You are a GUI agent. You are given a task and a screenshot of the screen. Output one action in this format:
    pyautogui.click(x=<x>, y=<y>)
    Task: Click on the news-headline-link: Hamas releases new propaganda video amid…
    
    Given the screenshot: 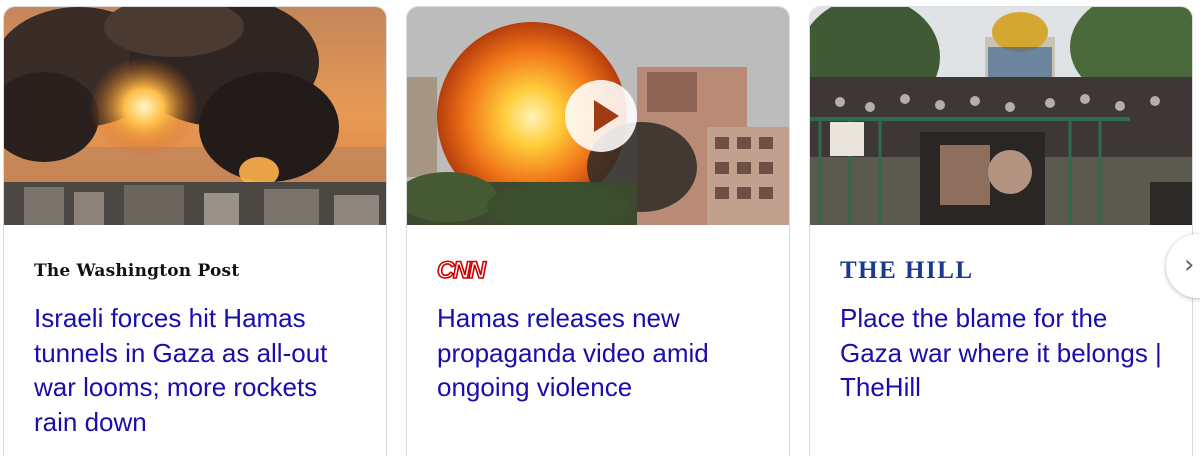 What is the action you would take?
    pyautogui.click(x=602, y=353)
    